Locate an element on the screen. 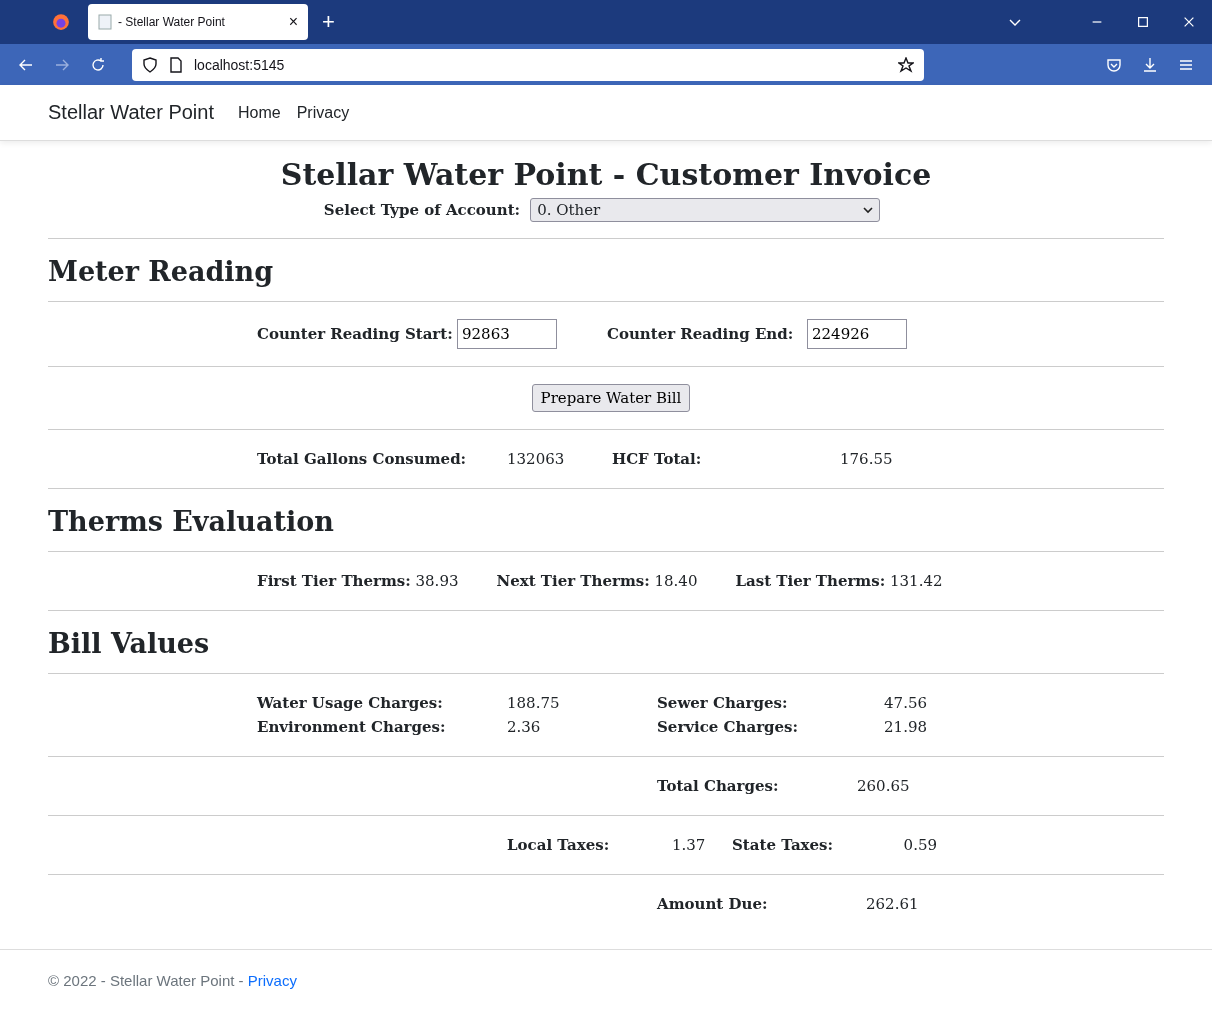 The image size is (1212, 1034). field-value: 47.56 is located at coordinates (905, 703).